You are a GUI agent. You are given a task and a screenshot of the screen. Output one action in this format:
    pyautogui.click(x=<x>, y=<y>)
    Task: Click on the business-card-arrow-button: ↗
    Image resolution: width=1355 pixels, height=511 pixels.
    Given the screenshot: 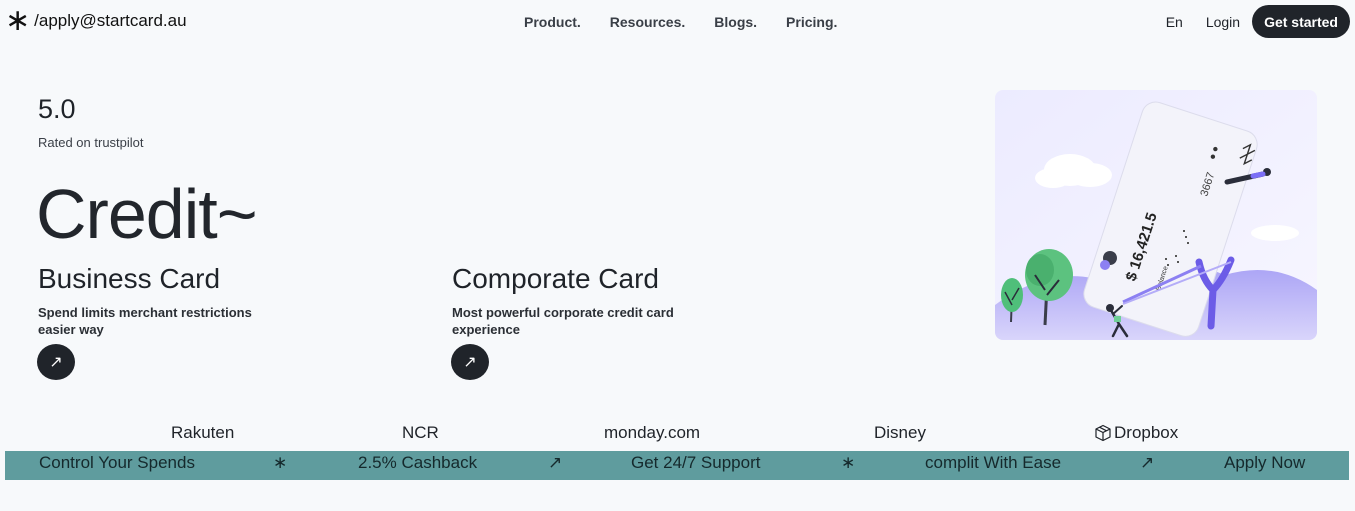 What is the action you would take?
    pyautogui.click(x=56, y=362)
    